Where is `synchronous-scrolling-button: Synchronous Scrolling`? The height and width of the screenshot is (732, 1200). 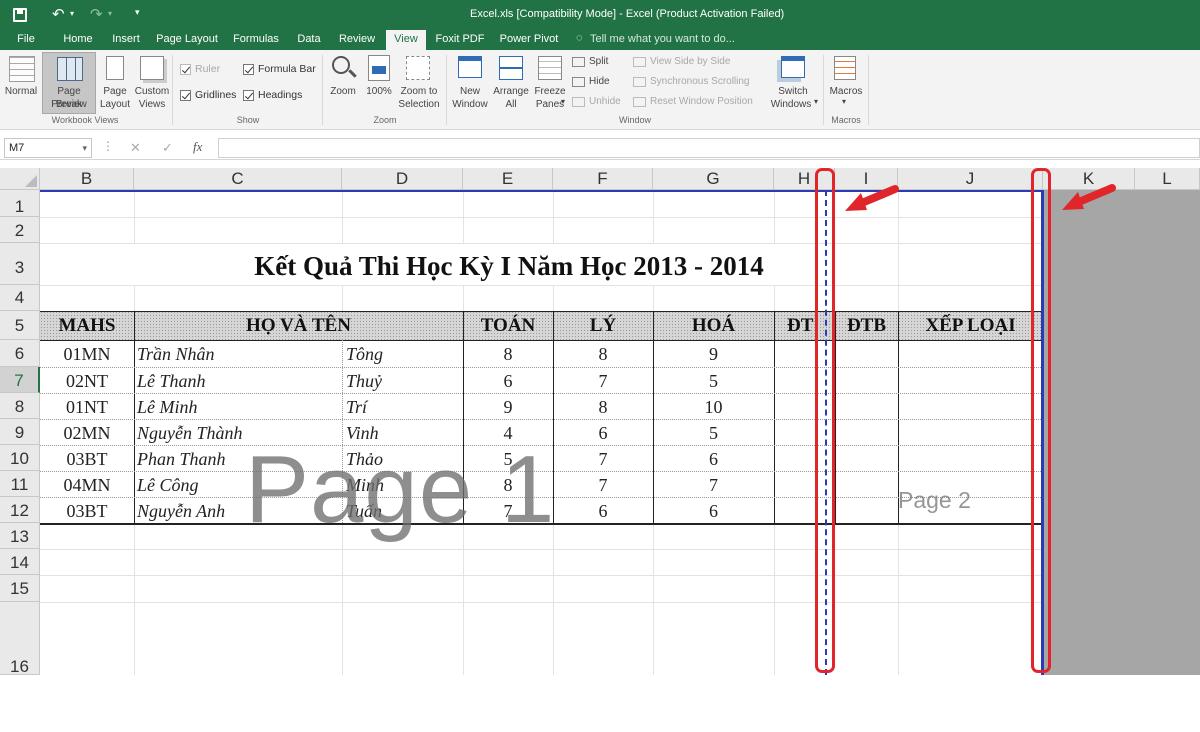 synchronous-scrolling-button: Synchronous Scrolling is located at coordinates (691, 81).